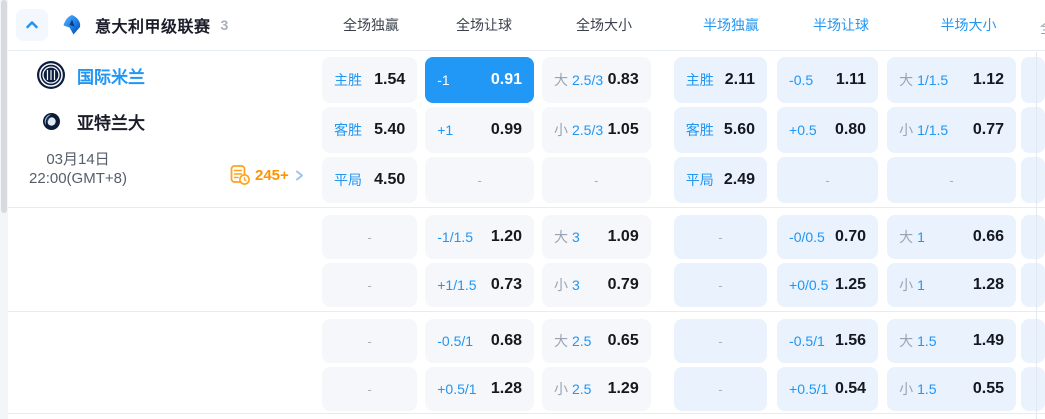  Describe the element at coordinates (623, 388) in the screenshot. I see `odds-value: 1.29` at that location.